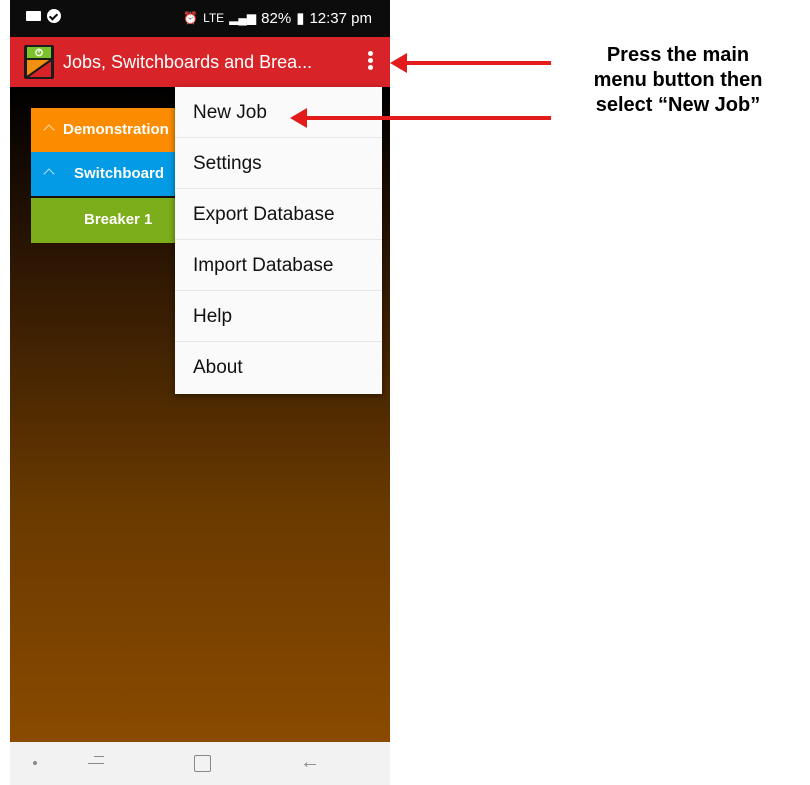 The height and width of the screenshot is (785, 810). I want to click on tree-item-label: Switchboard, so click(119, 173).